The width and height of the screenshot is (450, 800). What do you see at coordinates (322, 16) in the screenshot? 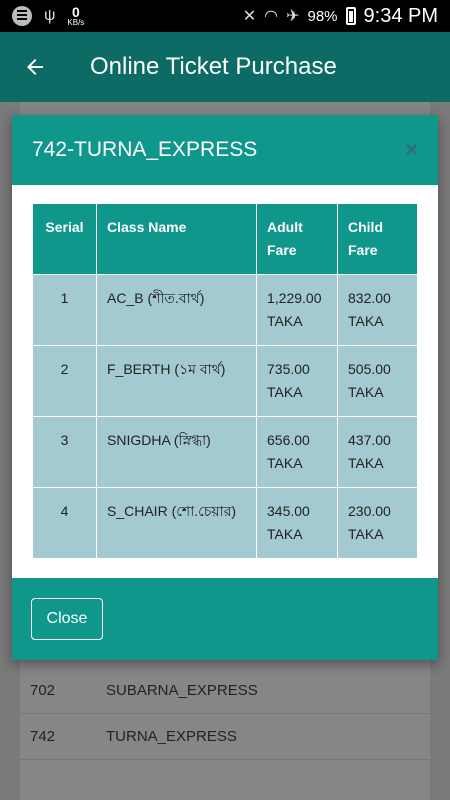
I see `battery-percent: 98%` at bounding box center [322, 16].